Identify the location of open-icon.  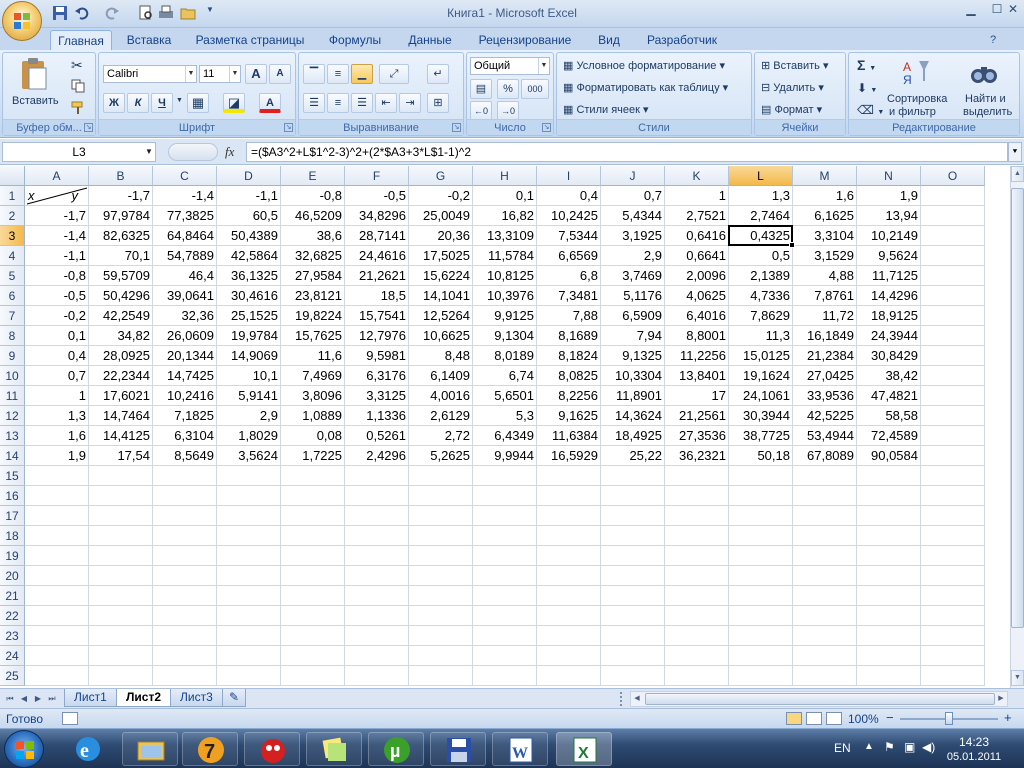
(188, 13).